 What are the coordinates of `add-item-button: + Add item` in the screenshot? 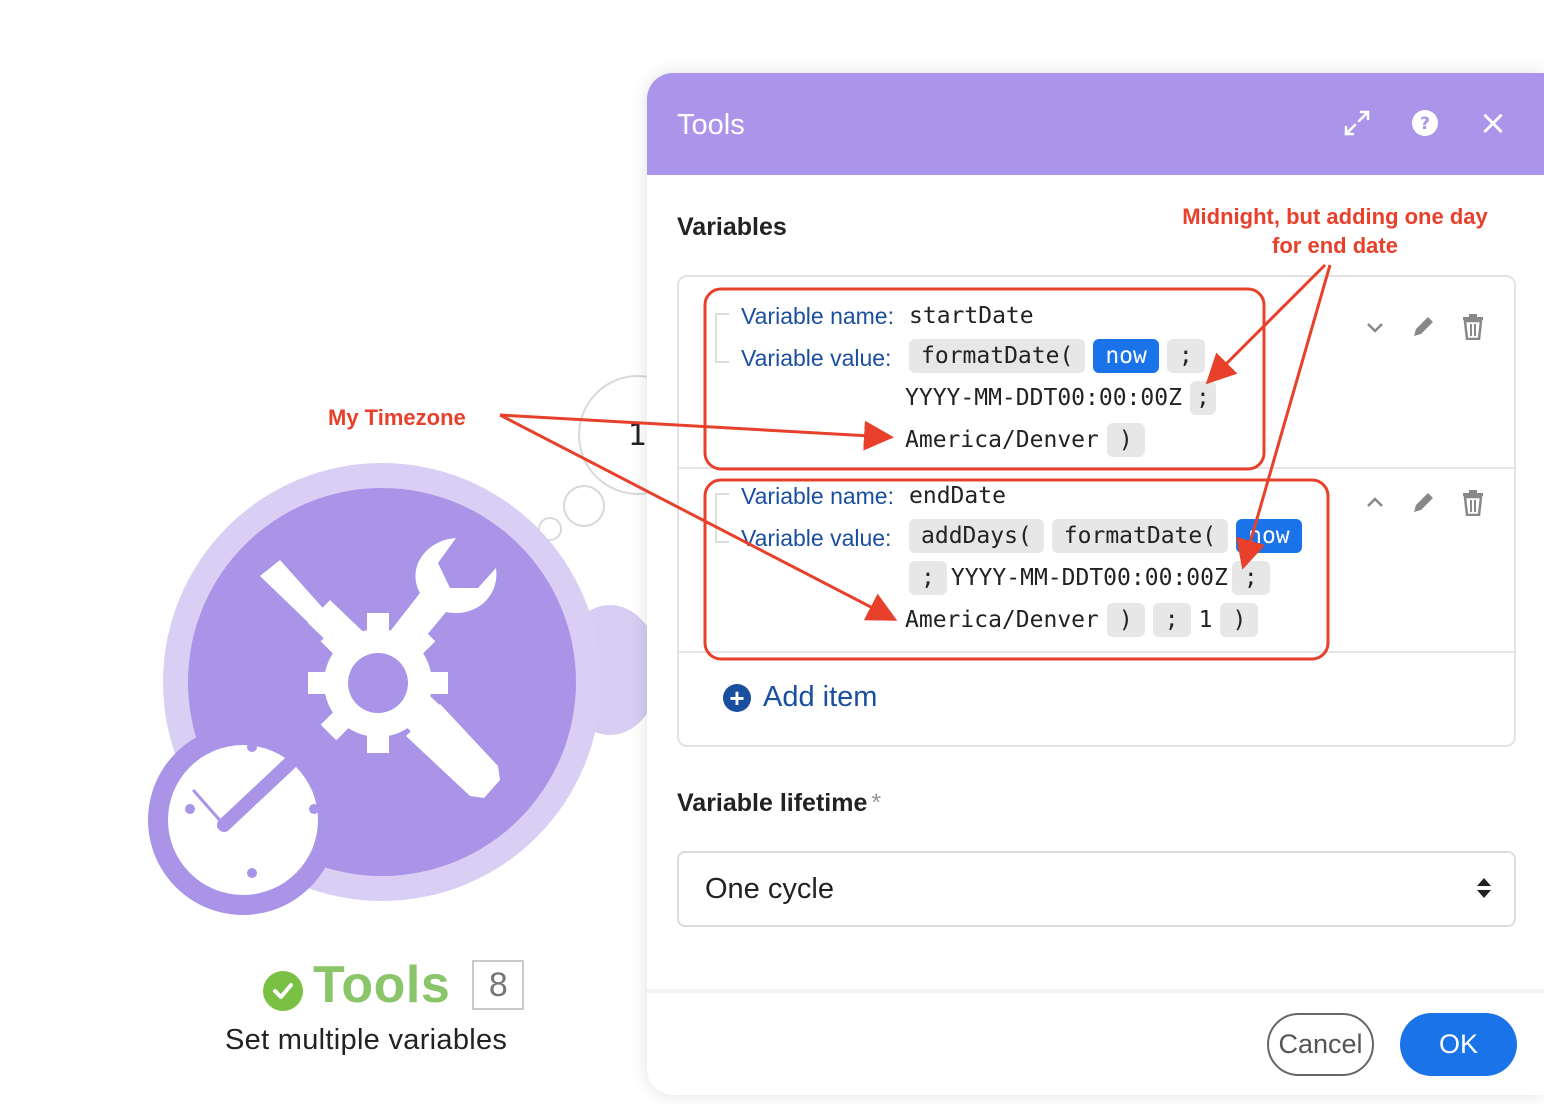 It's located at (800, 697).